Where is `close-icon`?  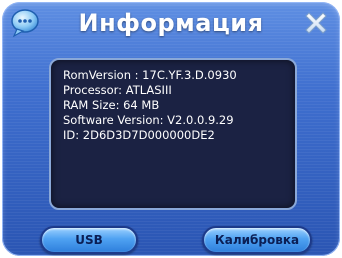 close-icon is located at coordinates (316, 26).